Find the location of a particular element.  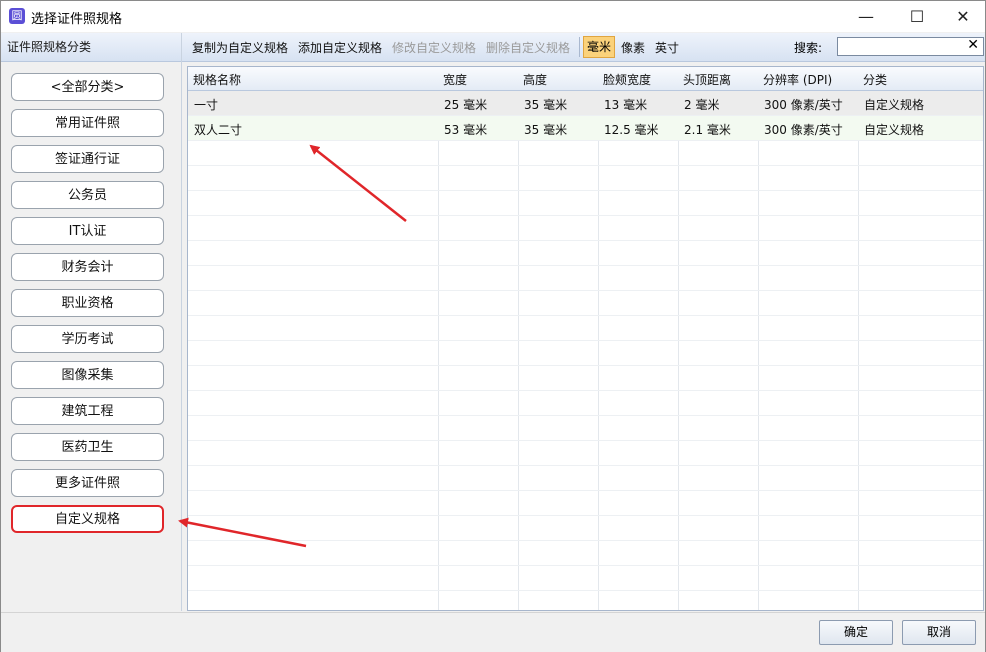

search-input: ✕ is located at coordinates (910, 46).